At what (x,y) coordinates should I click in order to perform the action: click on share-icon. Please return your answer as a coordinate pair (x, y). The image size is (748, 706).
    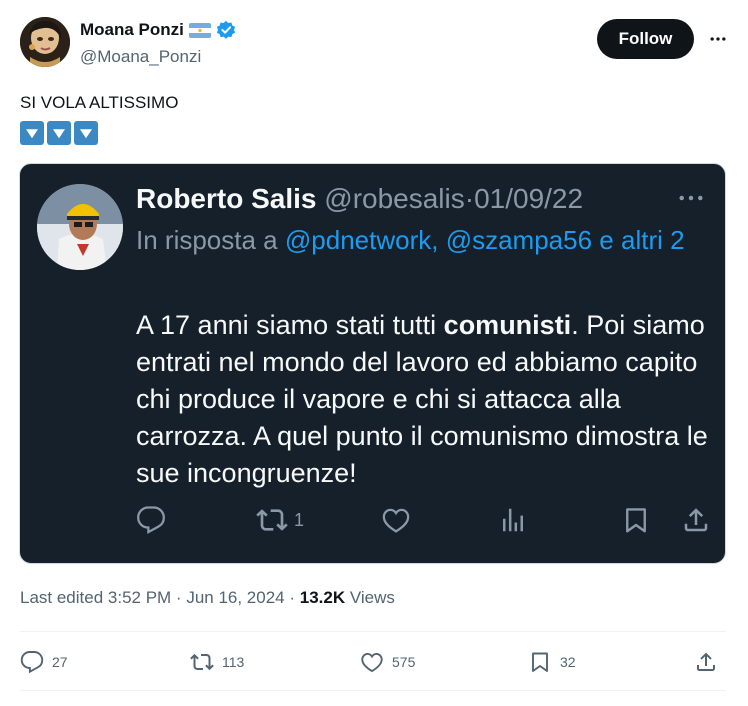
    Looking at the image, I should click on (706, 661).